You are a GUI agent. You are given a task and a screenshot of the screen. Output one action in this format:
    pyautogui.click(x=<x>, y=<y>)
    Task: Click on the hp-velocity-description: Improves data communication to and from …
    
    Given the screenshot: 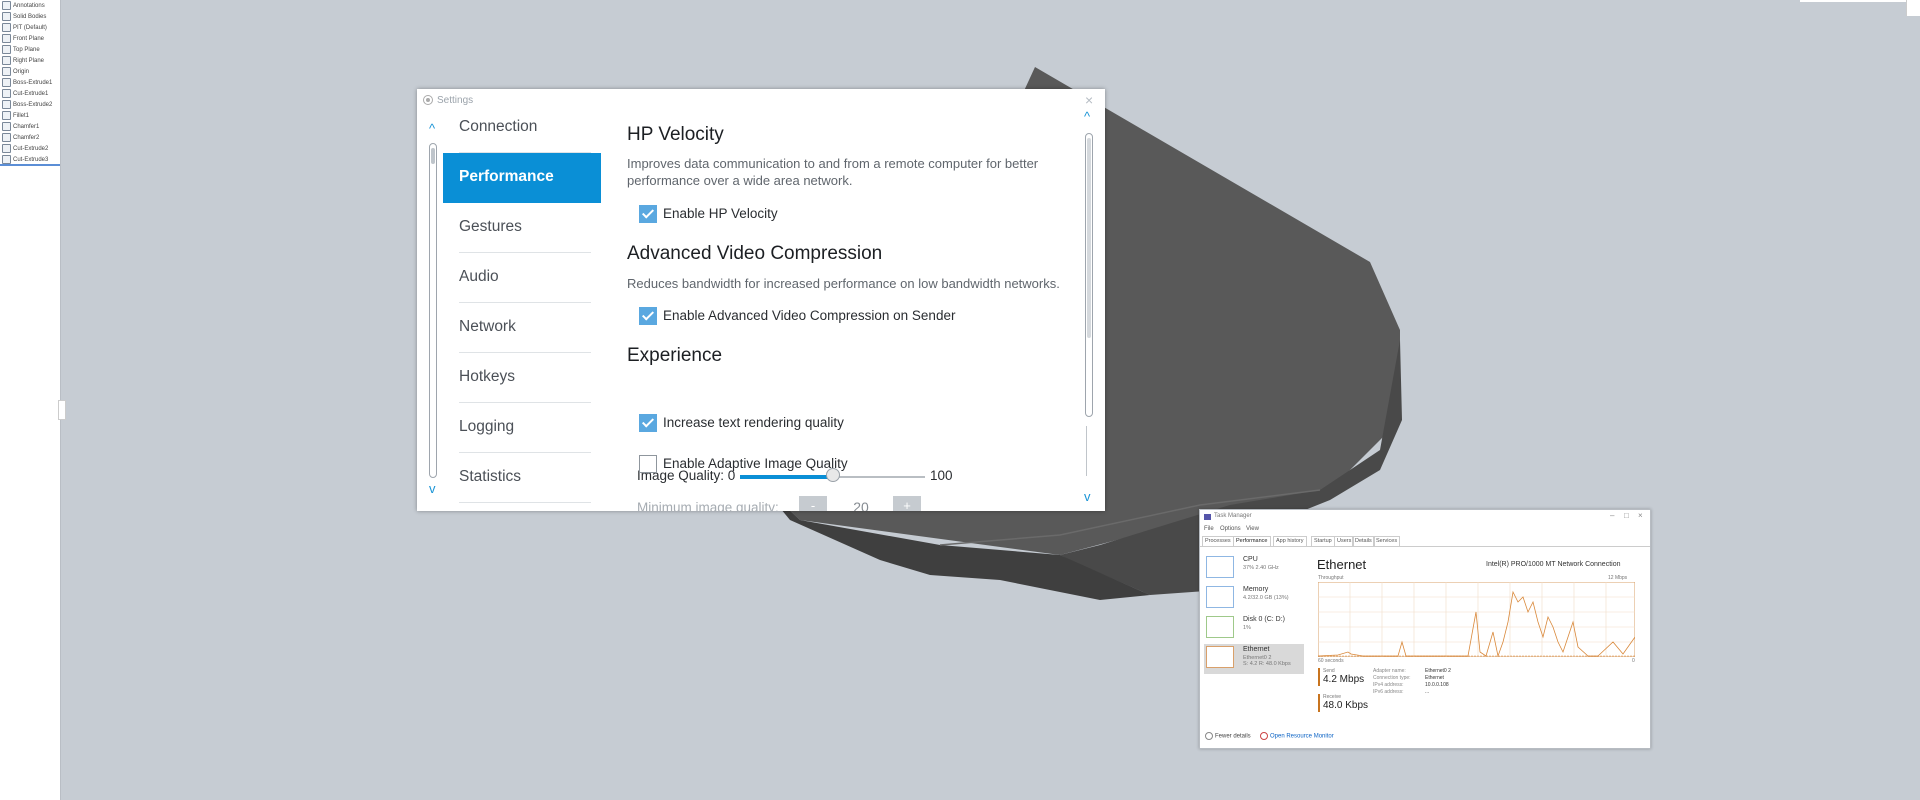 What is the action you would take?
    pyautogui.click(x=833, y=172)
    